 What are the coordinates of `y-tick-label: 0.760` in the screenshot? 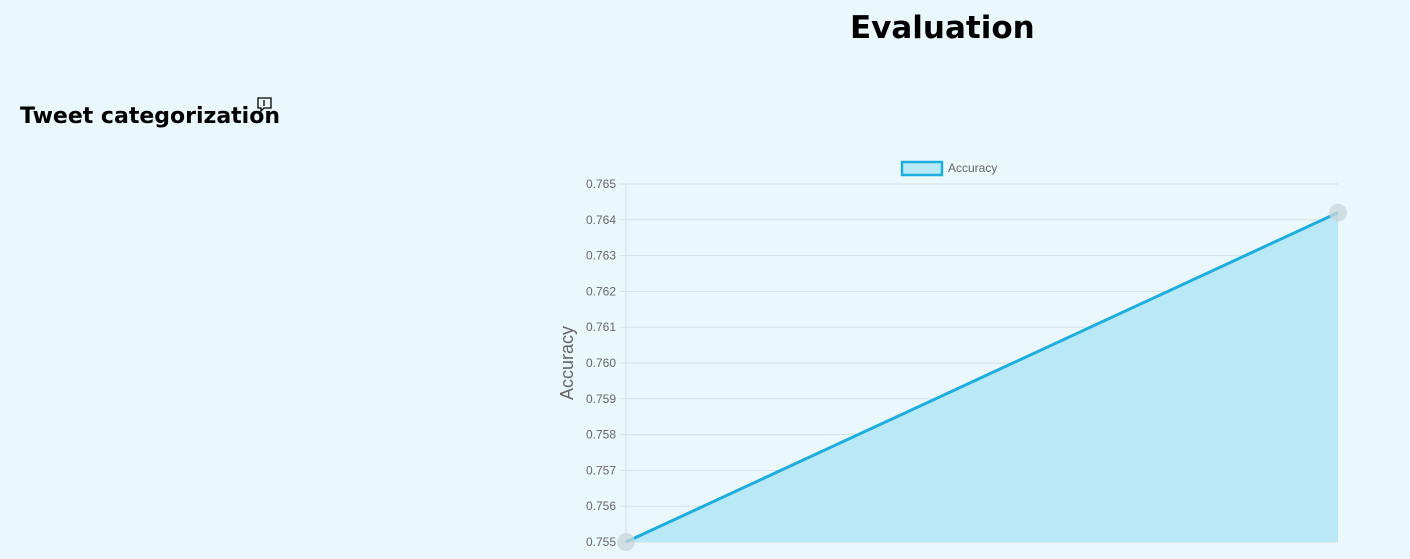 It's located at (601, 363).